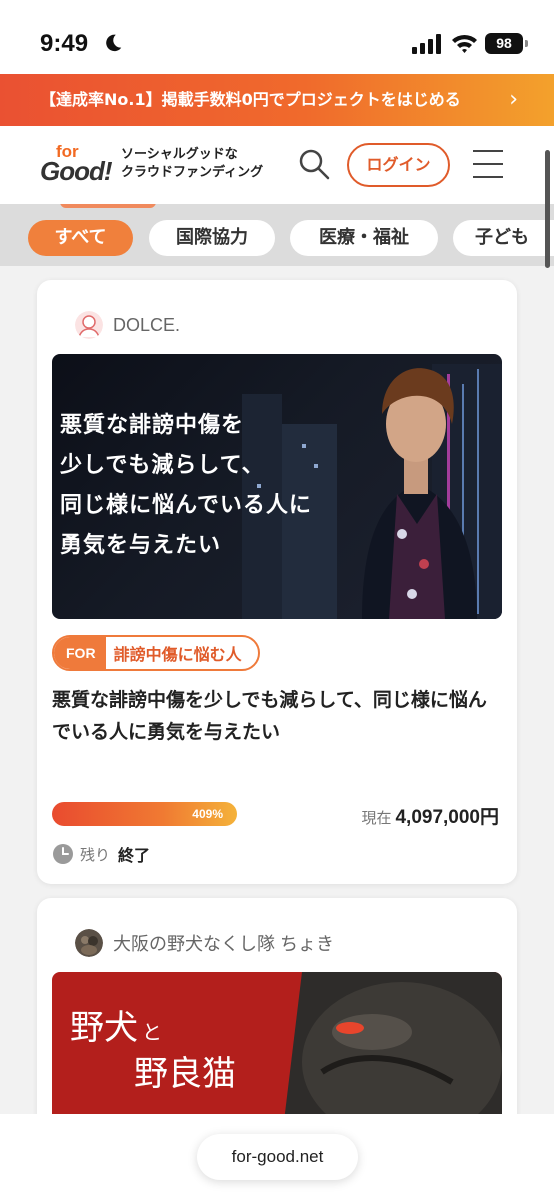 The width and height of the screenshot is (554, 1200). Describe the element at coordinates (80, 653) in the screenshot. I see `for-label: FOR` at that location.